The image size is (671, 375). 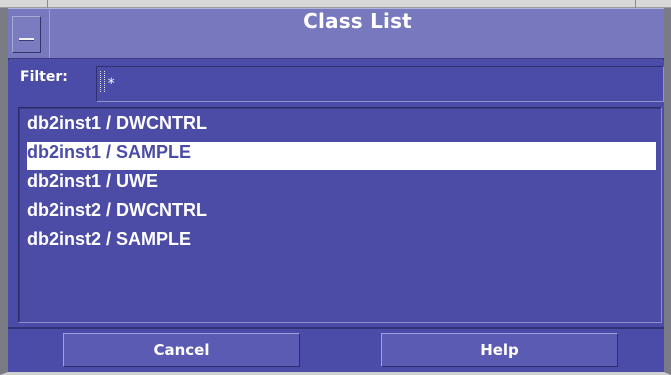 I want to click on window-title: Class List, so click(x=357, y=21).